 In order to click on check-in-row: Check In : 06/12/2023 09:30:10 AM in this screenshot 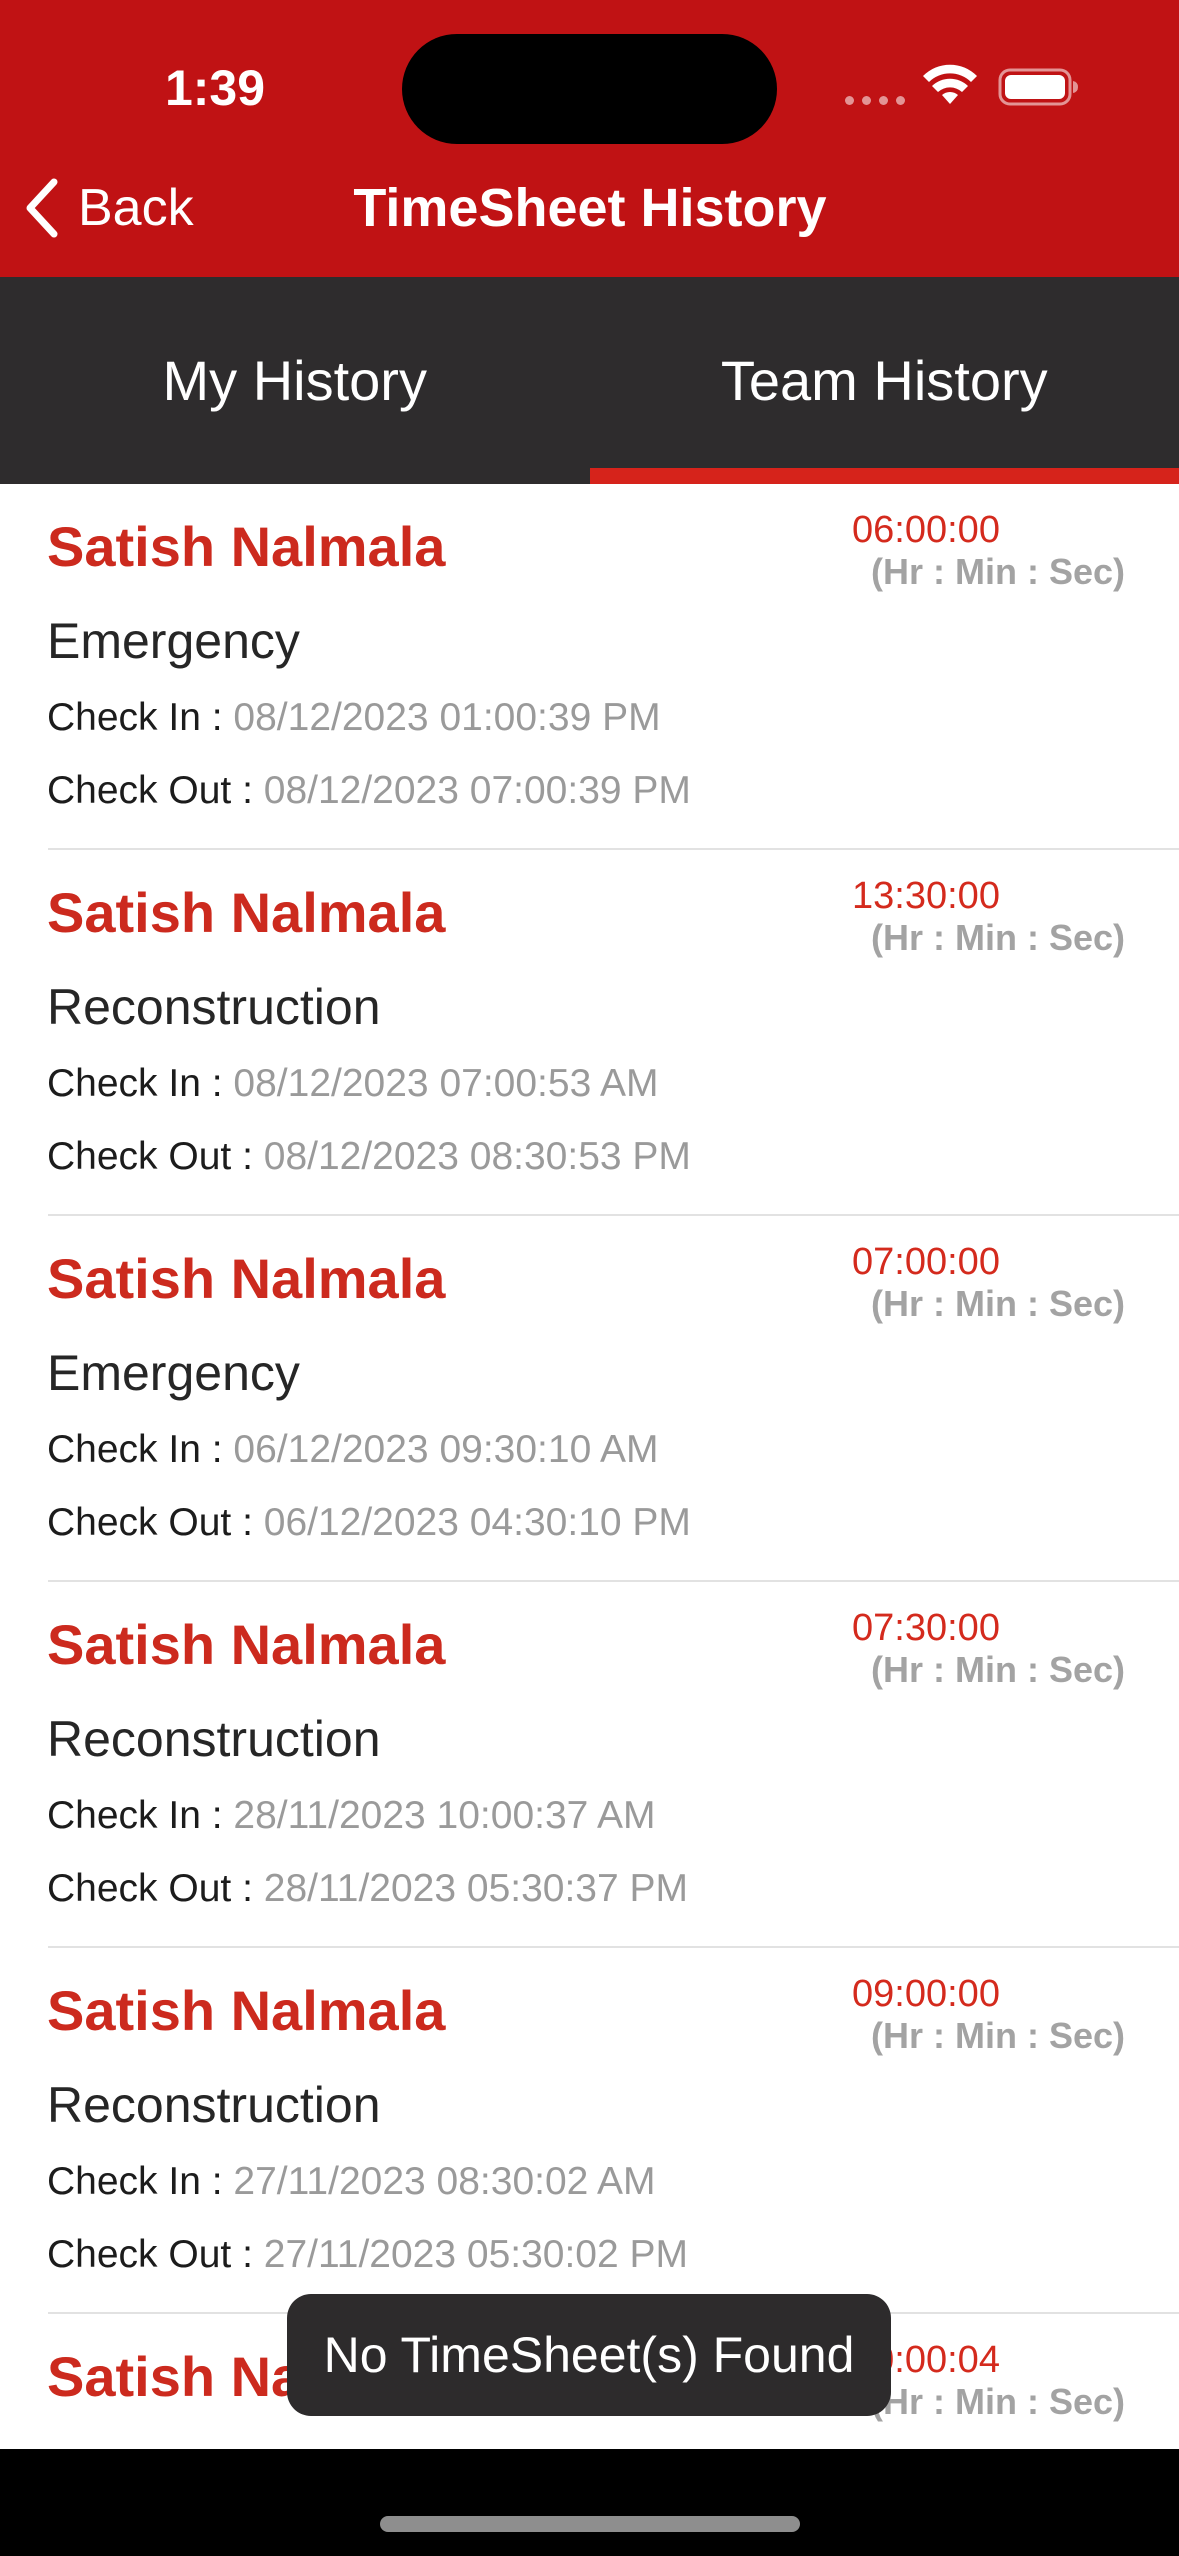, I will do `click(352, 1450)`.